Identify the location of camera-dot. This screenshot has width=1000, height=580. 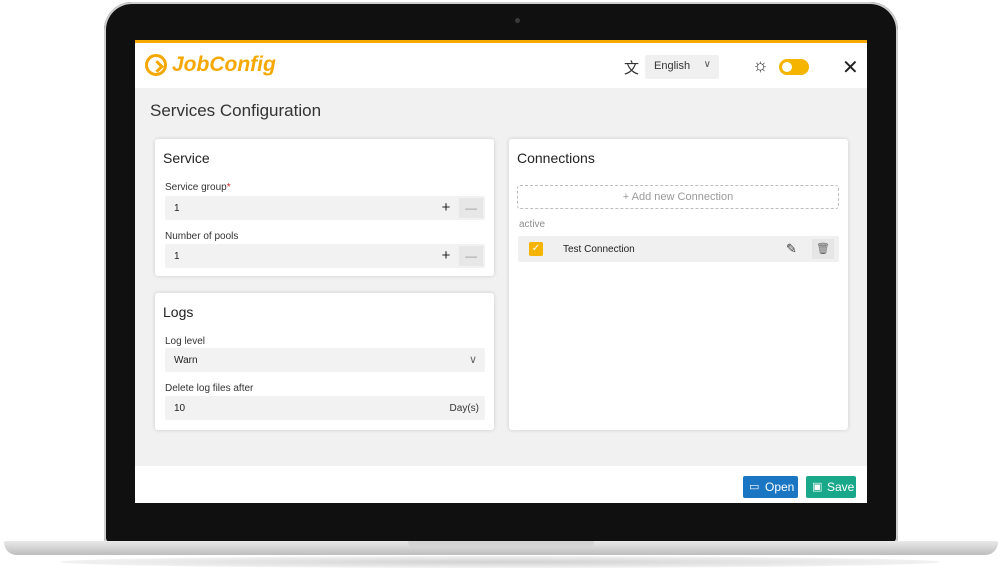
(517, 20).